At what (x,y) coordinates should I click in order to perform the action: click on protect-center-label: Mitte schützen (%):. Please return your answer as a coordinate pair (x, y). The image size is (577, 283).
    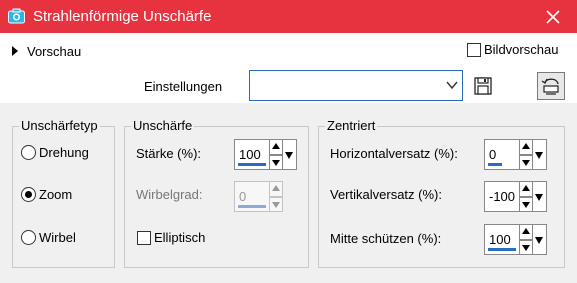
    Looking at the image, I should click on (386, 238).